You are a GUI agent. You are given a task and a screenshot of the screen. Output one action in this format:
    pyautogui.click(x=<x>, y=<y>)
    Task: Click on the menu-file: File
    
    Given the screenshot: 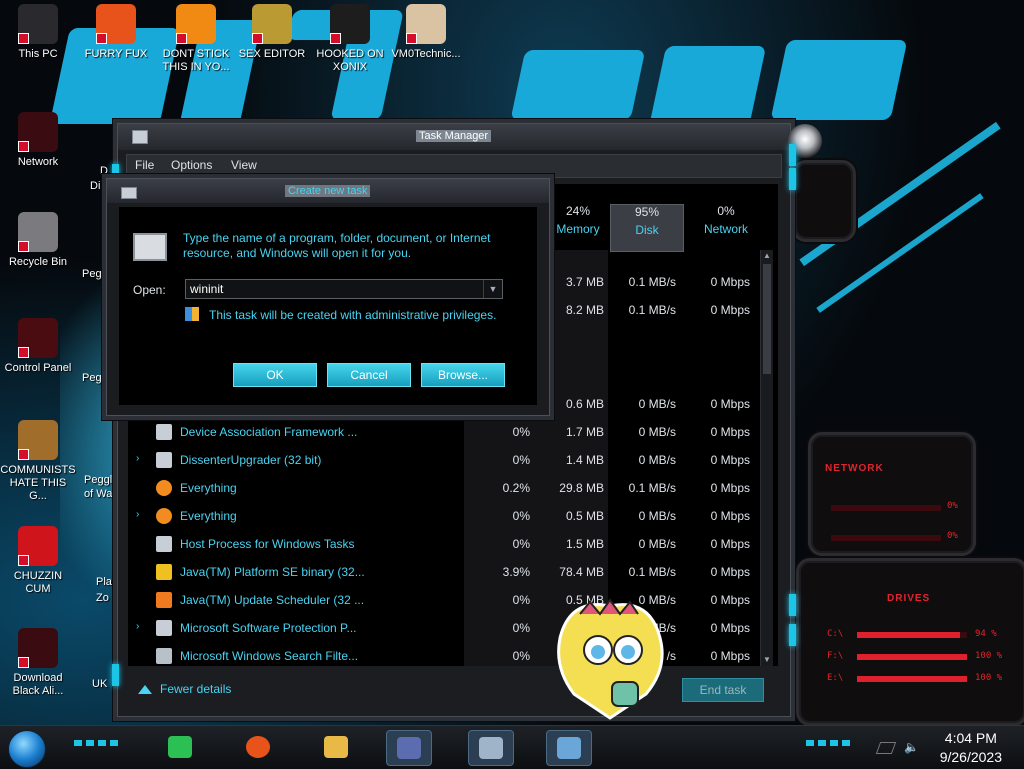 What is the action you would take?
    pyautogui.click(x=144, y=165)
    